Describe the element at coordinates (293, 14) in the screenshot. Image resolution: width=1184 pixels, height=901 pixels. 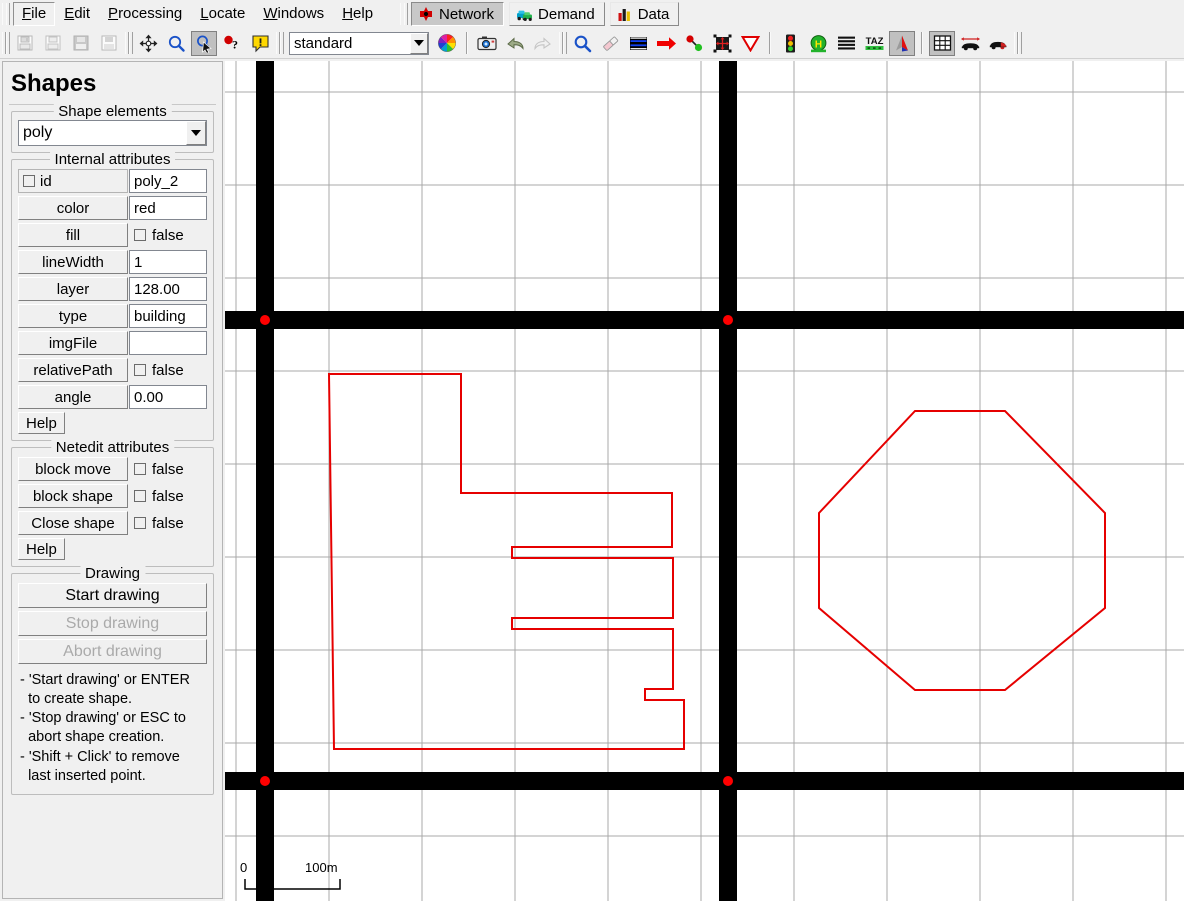
I see `menu-windows: Windows` at that location.